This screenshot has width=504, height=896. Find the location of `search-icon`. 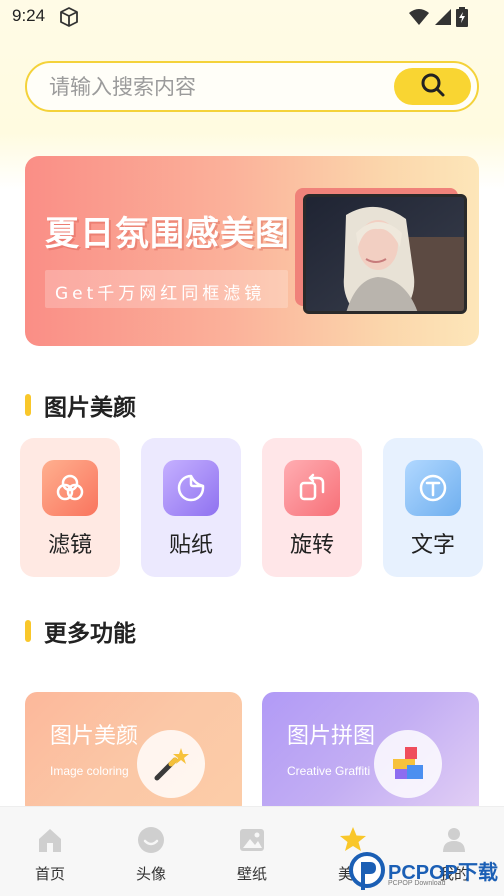

search-icon is located at coordinates (433, 87).